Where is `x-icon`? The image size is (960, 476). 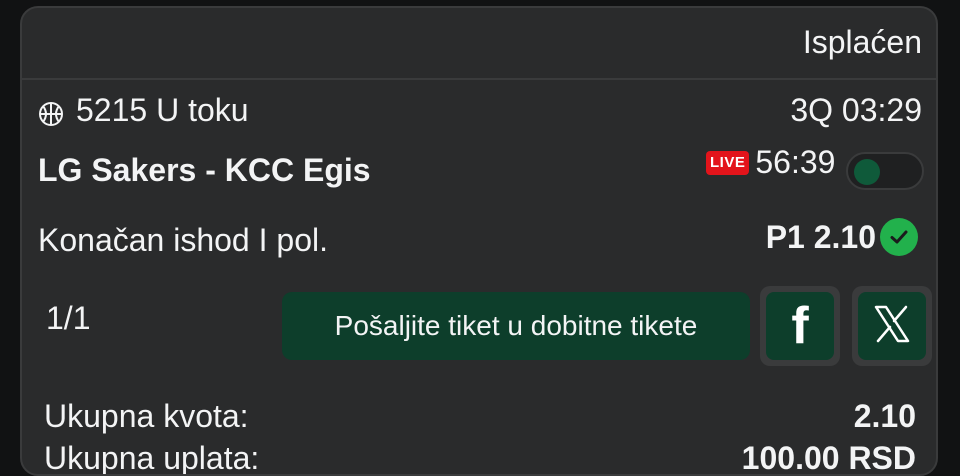 x-icon is located at coordinates (892, 326).